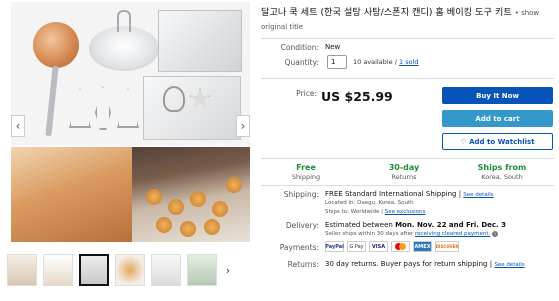  I want to click on ladle-handle, so click(52, 101).